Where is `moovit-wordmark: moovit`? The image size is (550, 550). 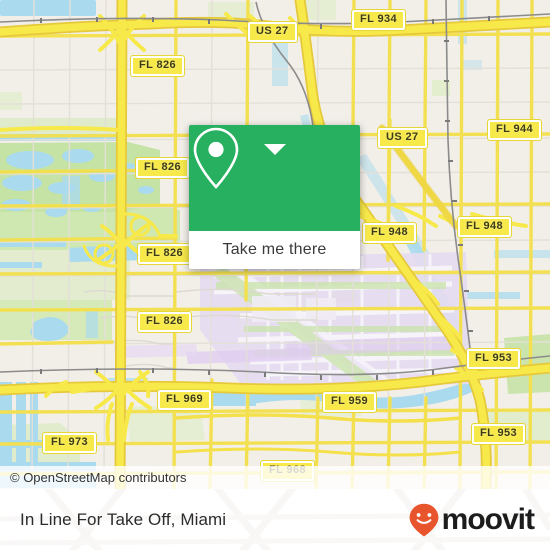 moovit-wordmark: moovit is located at coordinates (488, 519).